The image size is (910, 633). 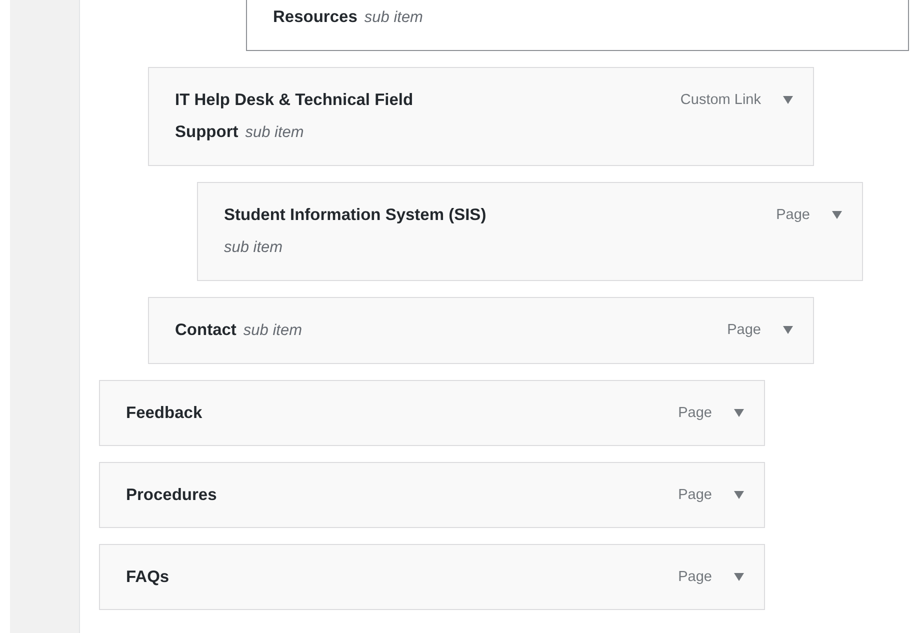 What do you see at coordinates (348, 17) in the screenshot?
I see `menu-item-title: Resources sub item` at bounding box center [348, 17].